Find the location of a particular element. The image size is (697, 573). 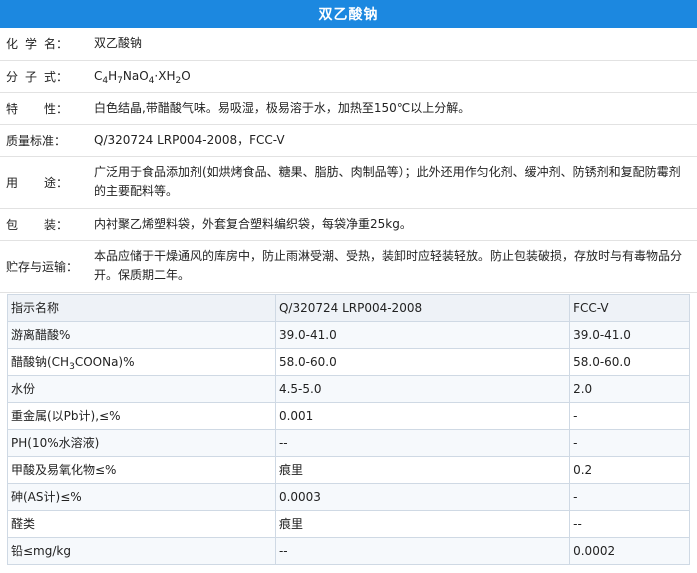

spec-cell-standard: 39.0-41.0 is located at coordinates (422, 334).